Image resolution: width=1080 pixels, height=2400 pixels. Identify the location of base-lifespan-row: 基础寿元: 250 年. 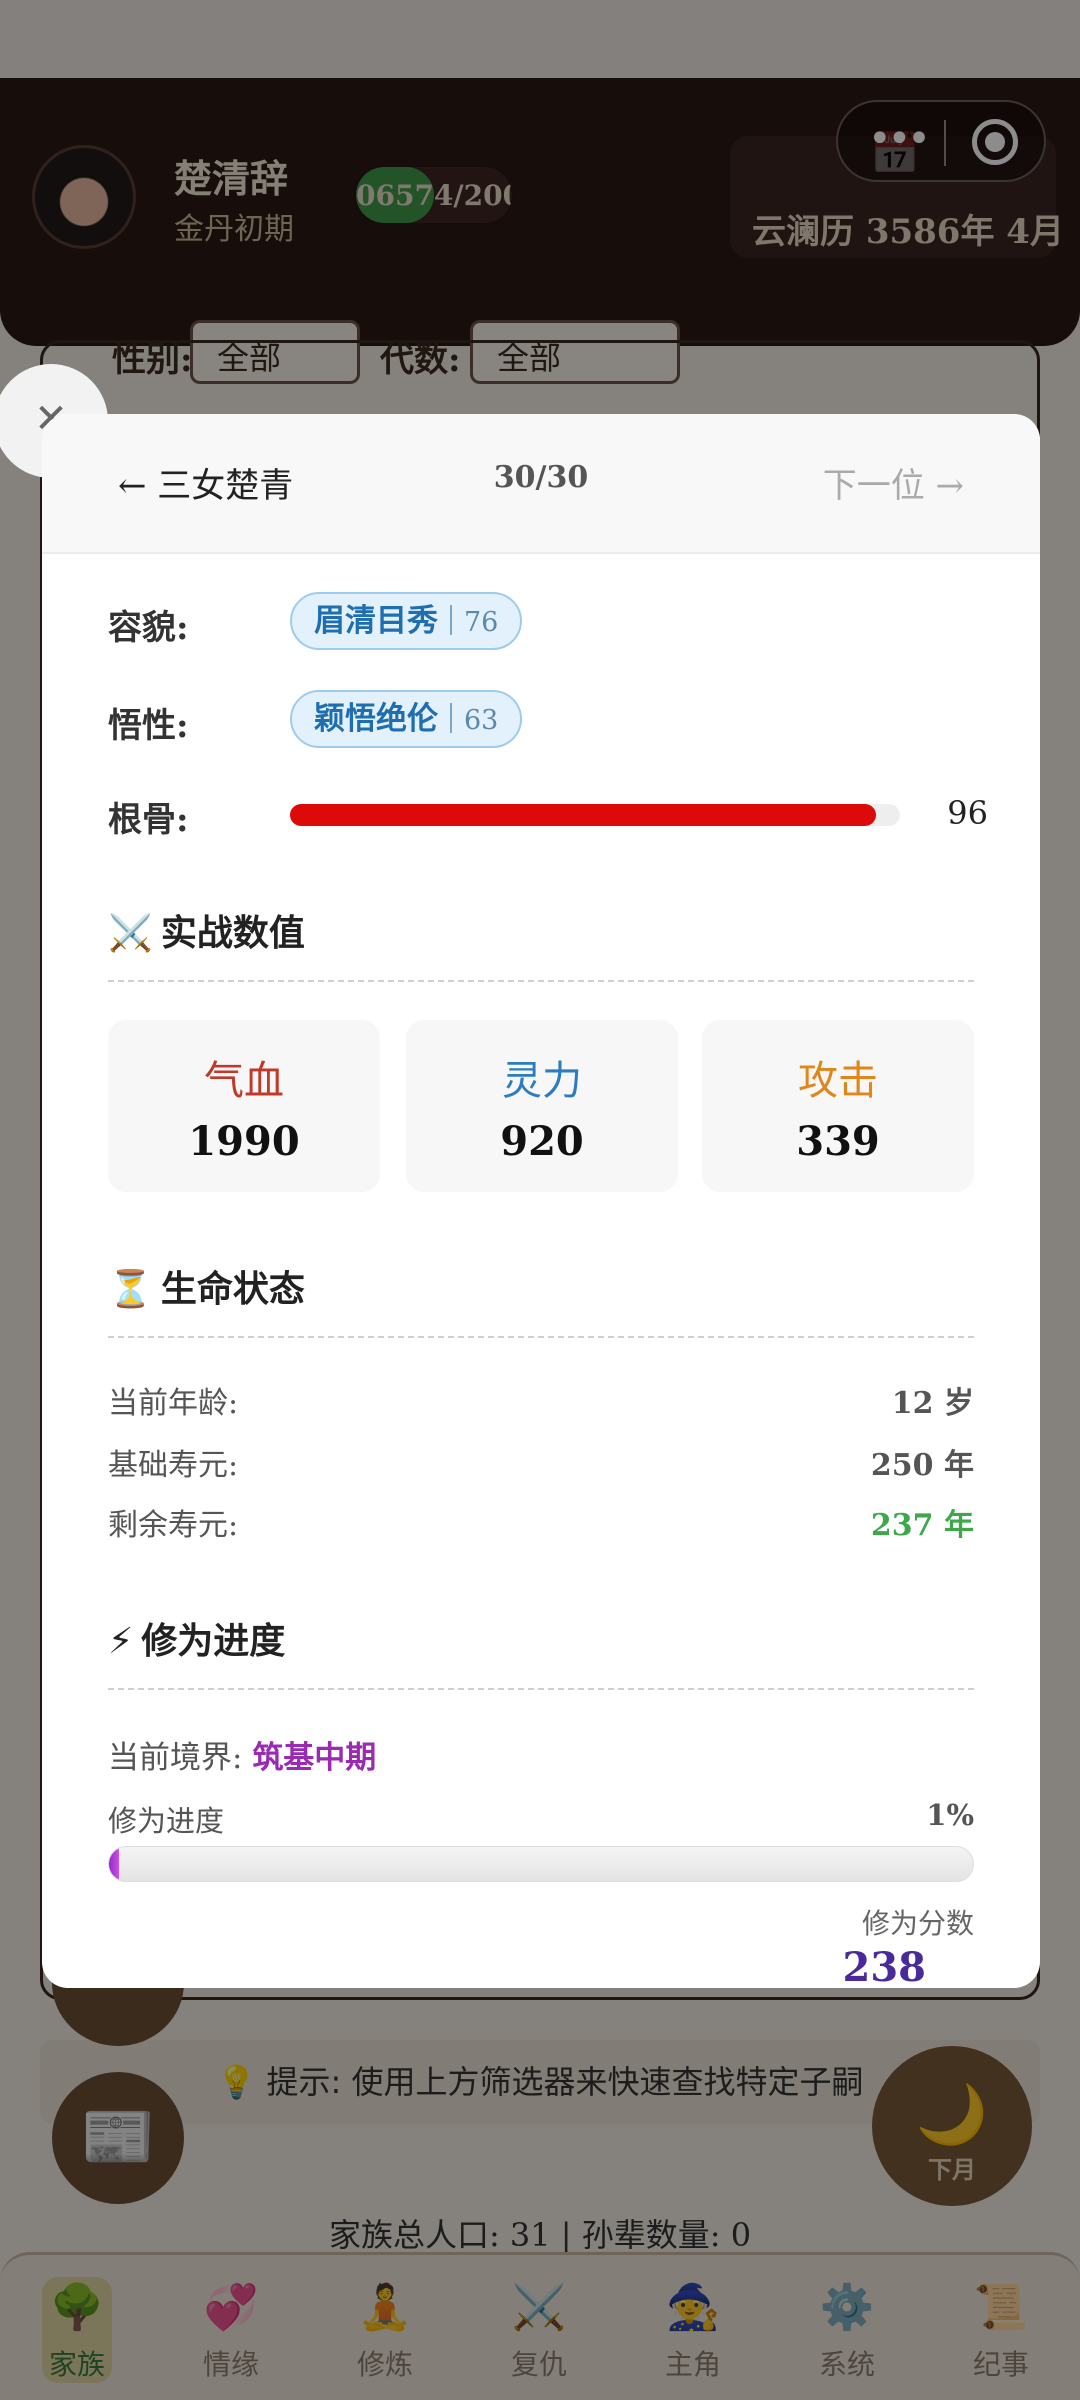
(541, 1462).